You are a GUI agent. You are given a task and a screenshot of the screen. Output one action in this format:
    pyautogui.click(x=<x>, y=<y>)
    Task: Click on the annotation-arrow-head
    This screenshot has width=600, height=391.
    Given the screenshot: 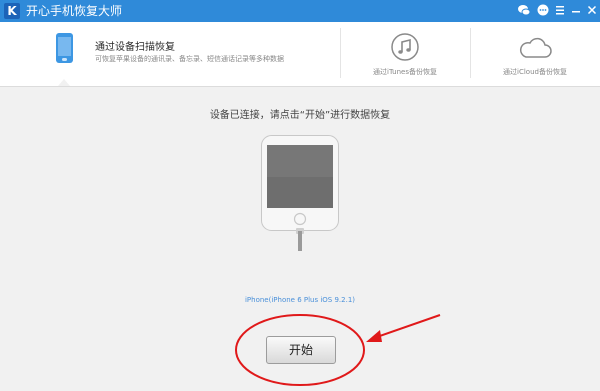 What is the action you would take?
    pyautogui.click(x=374, y=336)
    